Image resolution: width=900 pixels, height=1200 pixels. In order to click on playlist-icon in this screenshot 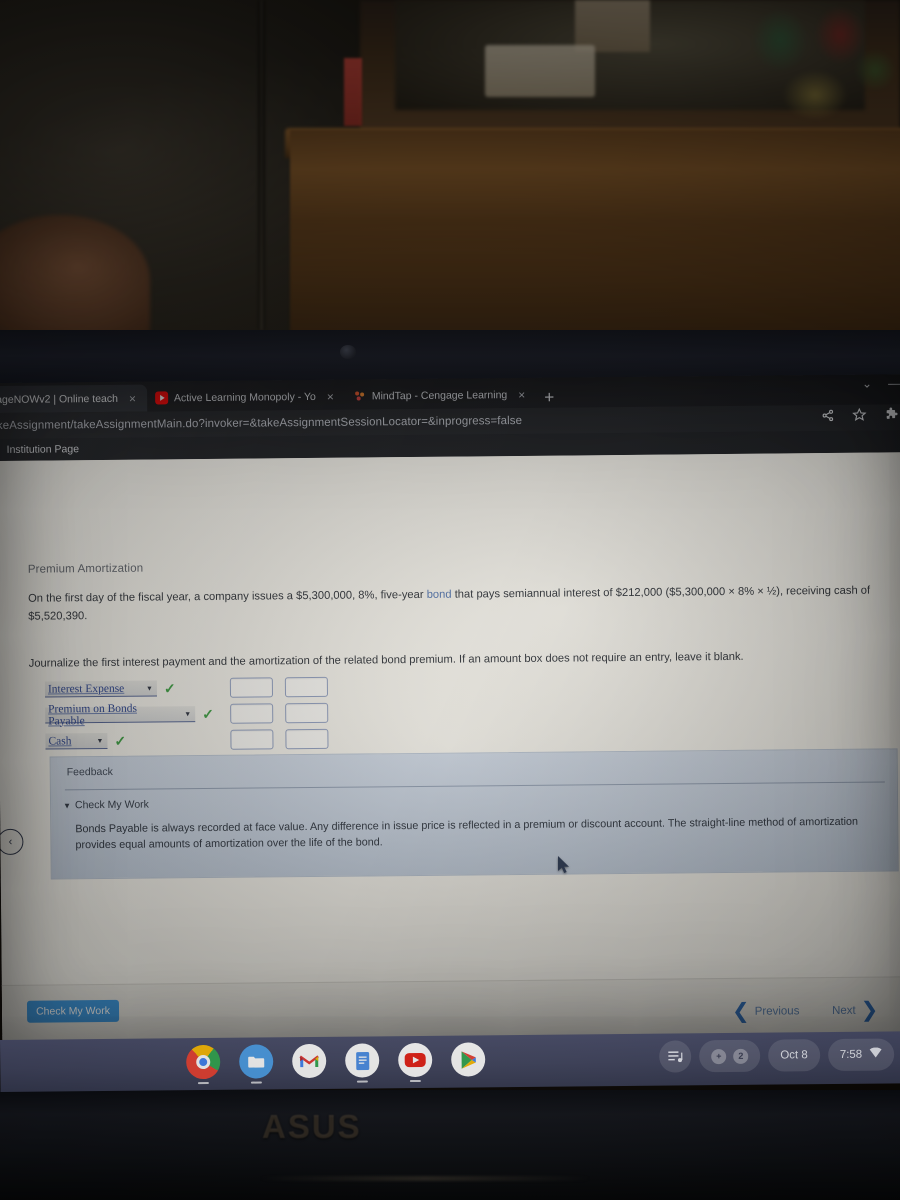, I will do `click(675, 1056)`.